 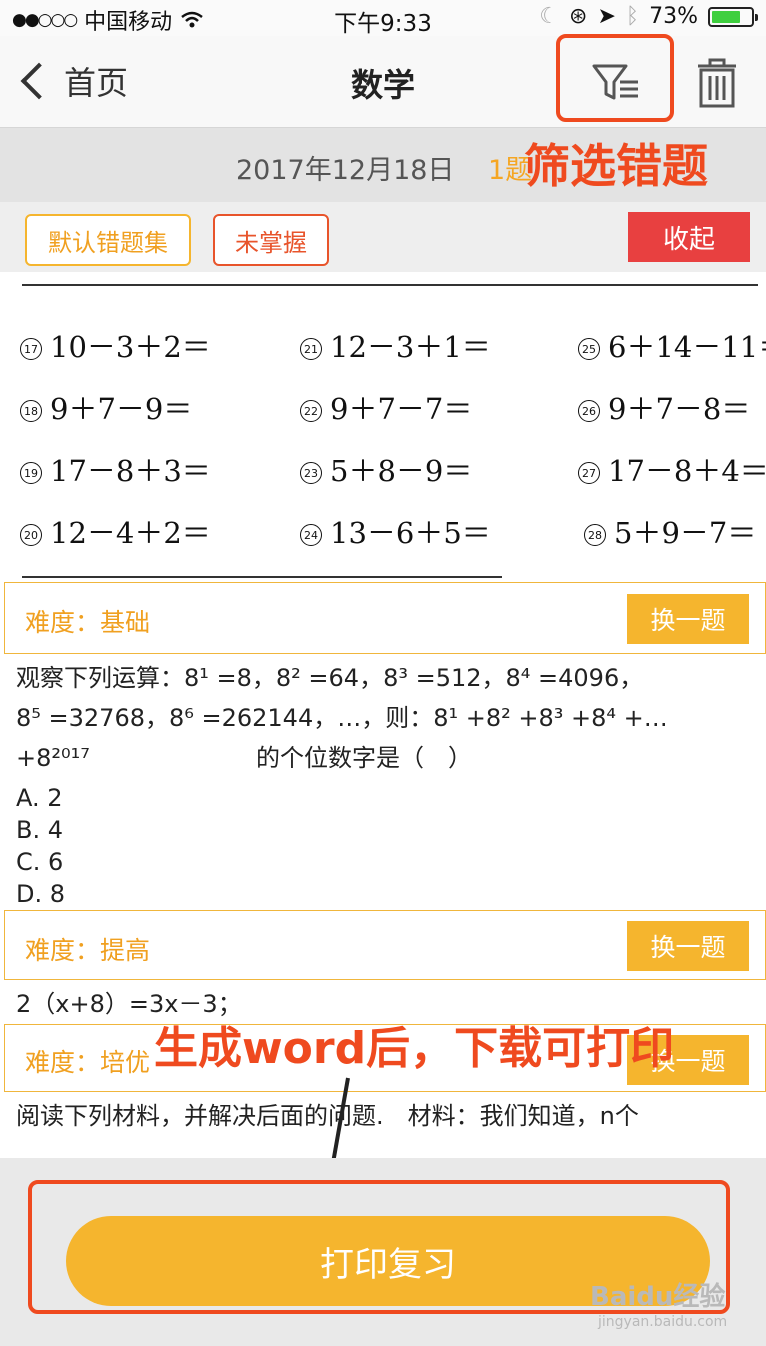 I want to click on worksheet-item: 23 5＋8－9＝, so click(x=386, y=469).